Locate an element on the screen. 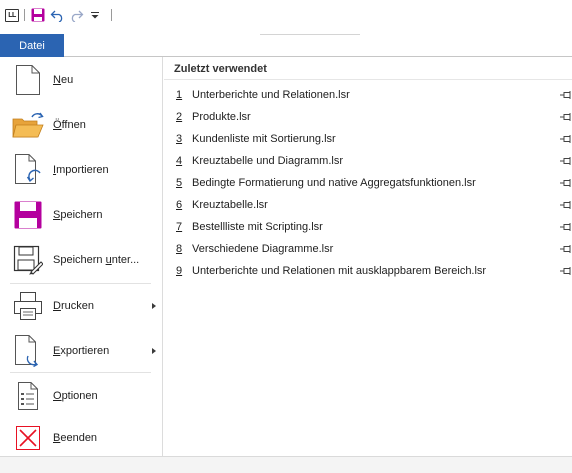 Image resolution: width=572 pixels, height=473 pixels. menu-label-open: ffnen is located at coordinates (73, 124).